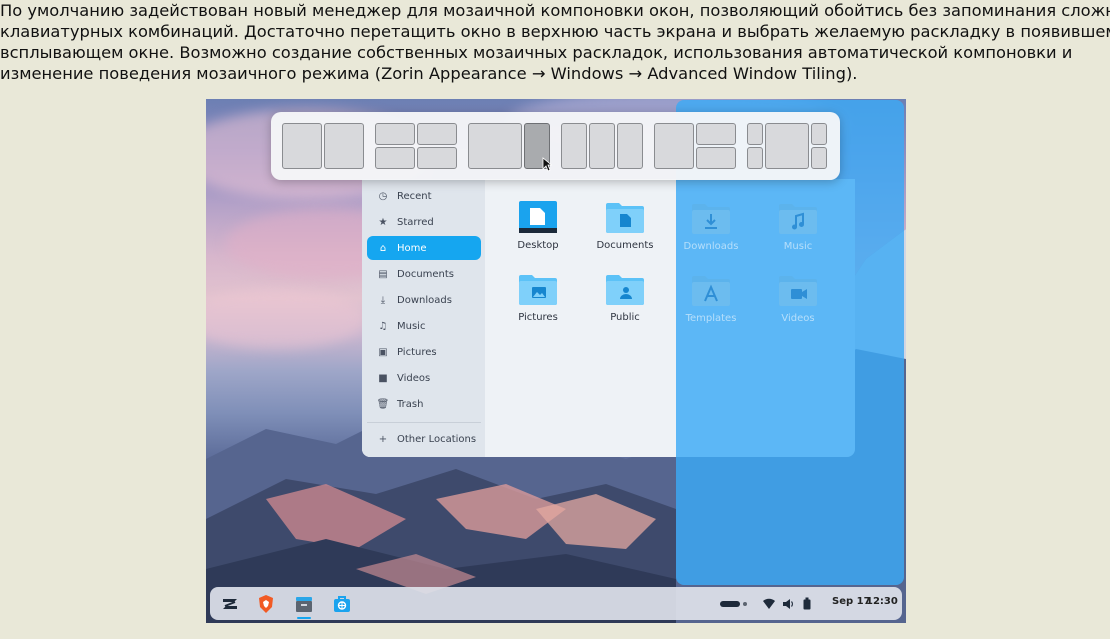 The width and height of the screenshot is (1110, 639). I want to click on sidebar-item-label: Videos, so click(414, 378).